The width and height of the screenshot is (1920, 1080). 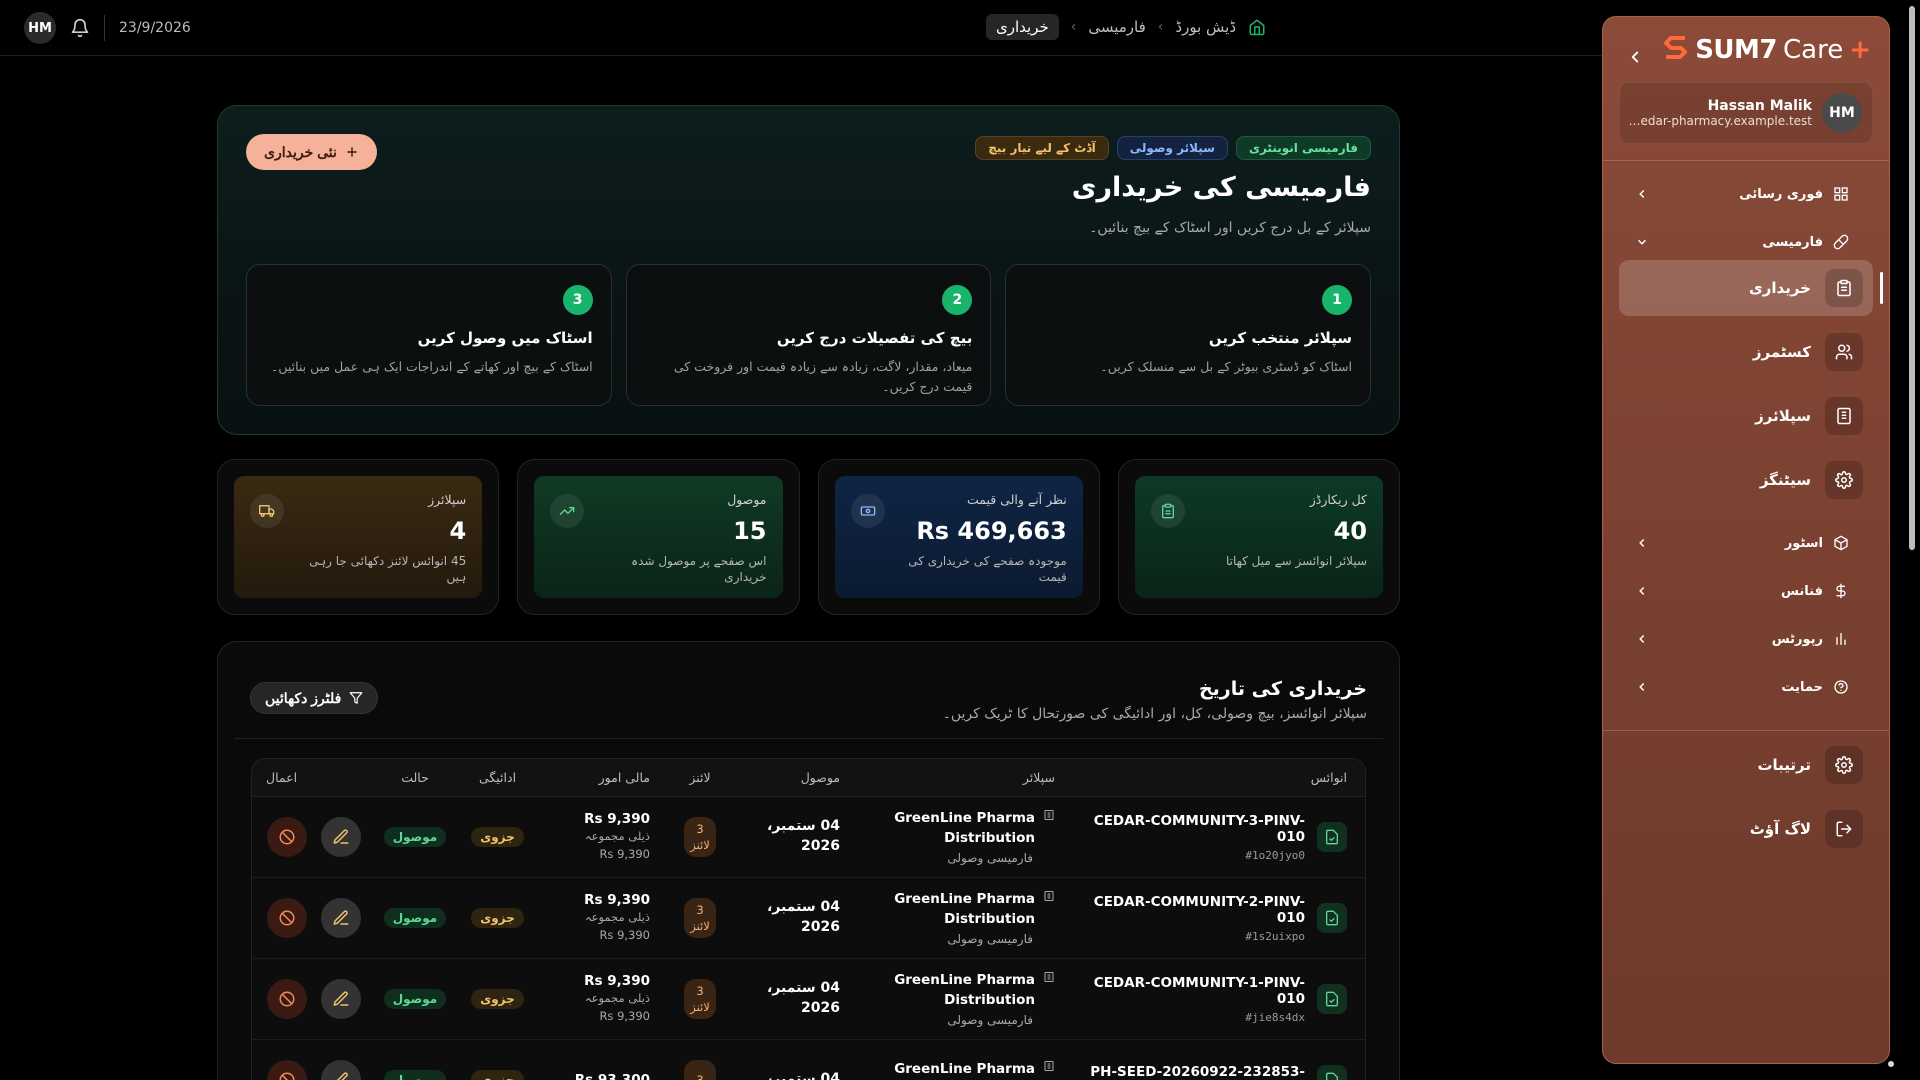 I want to click on new-purchase-button: نئی خریداری, so click(x=311, y=152).